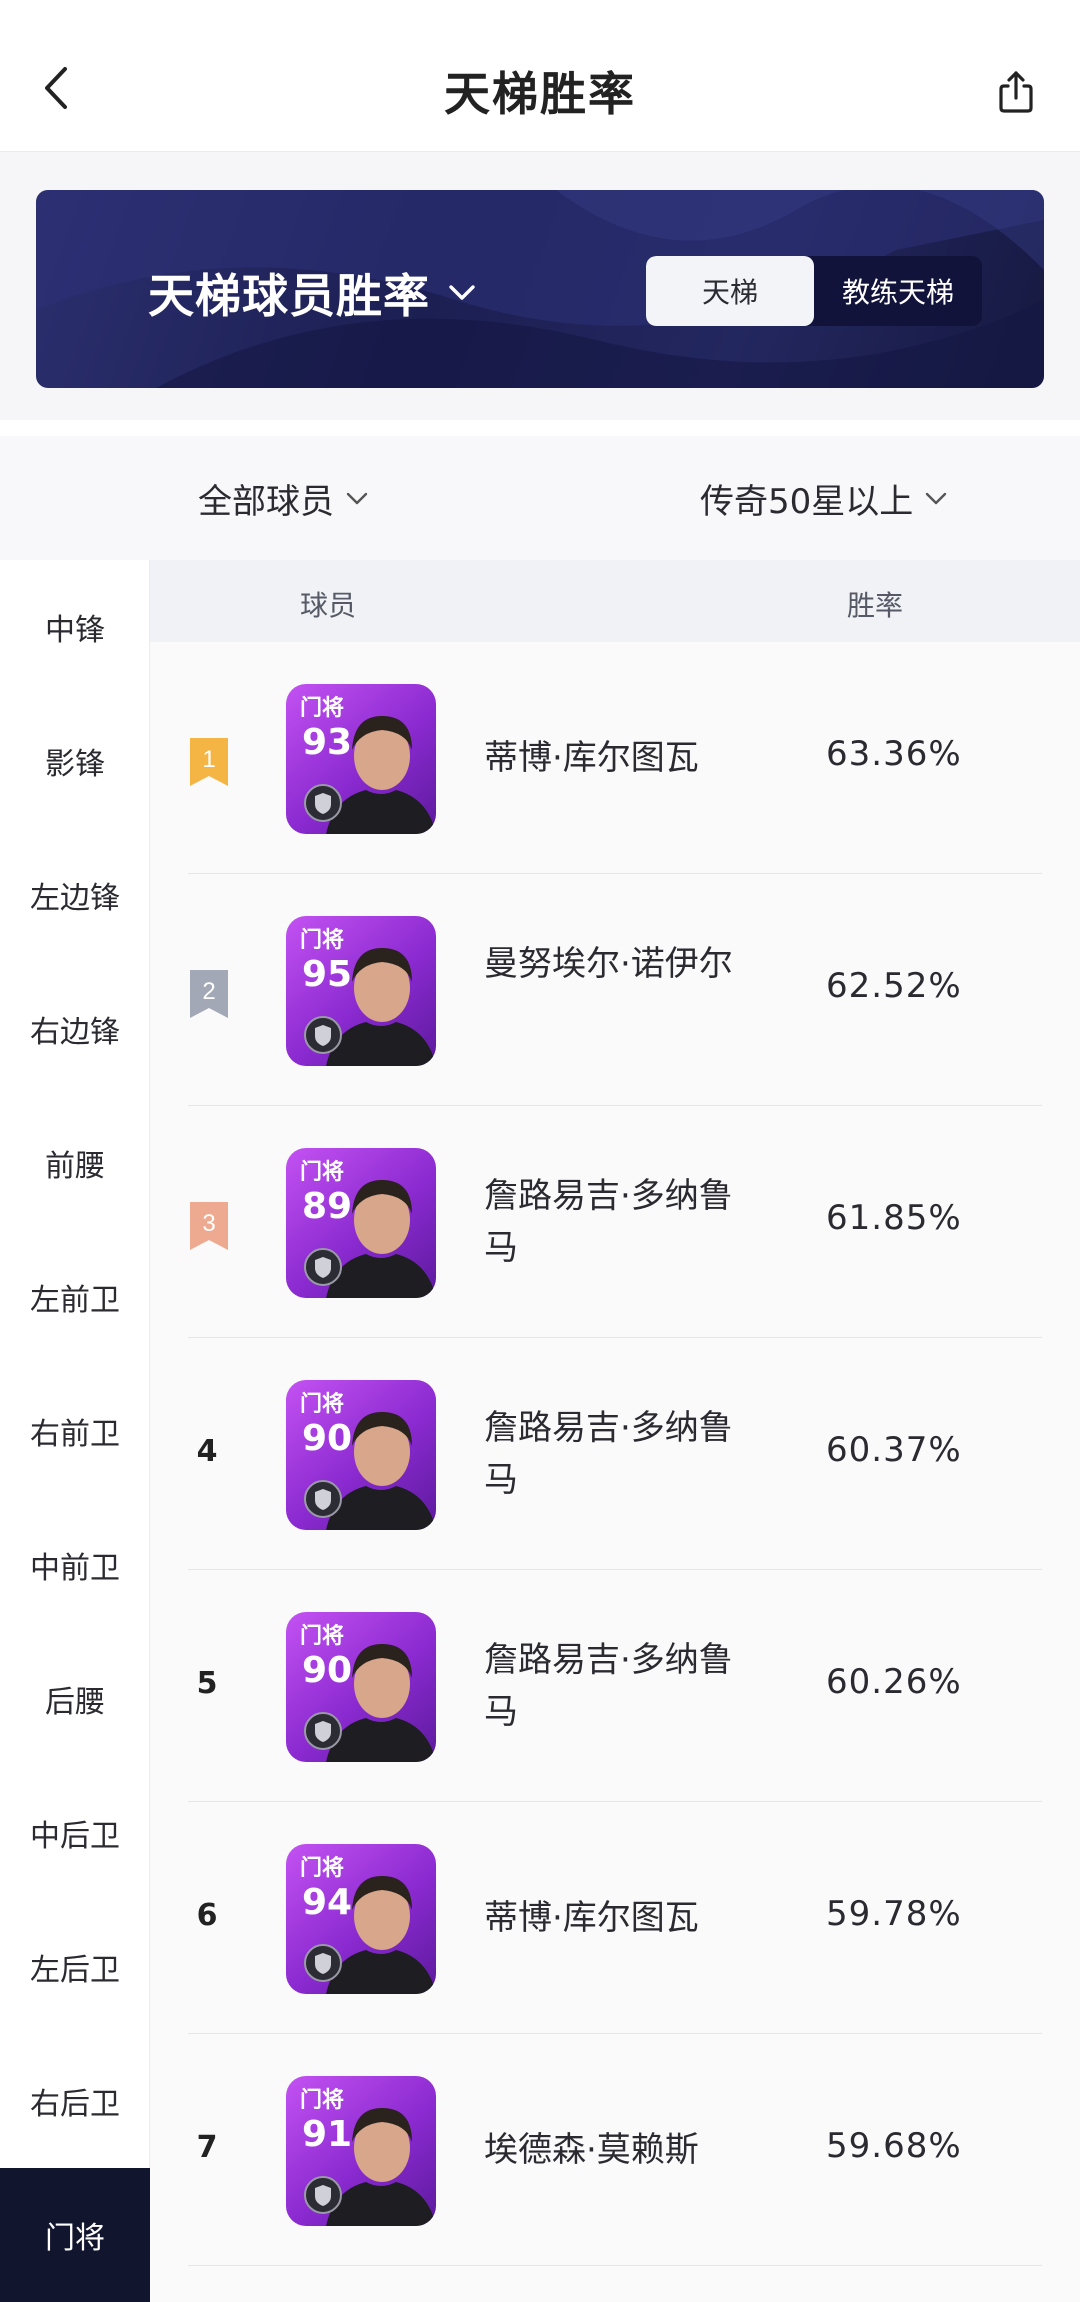 This screenshot has width=1080, height=2302. What do you see at coordinates (361, 759) in the screenshot?
I see `player-card: 门将 93` at bounding box center [361, 759].